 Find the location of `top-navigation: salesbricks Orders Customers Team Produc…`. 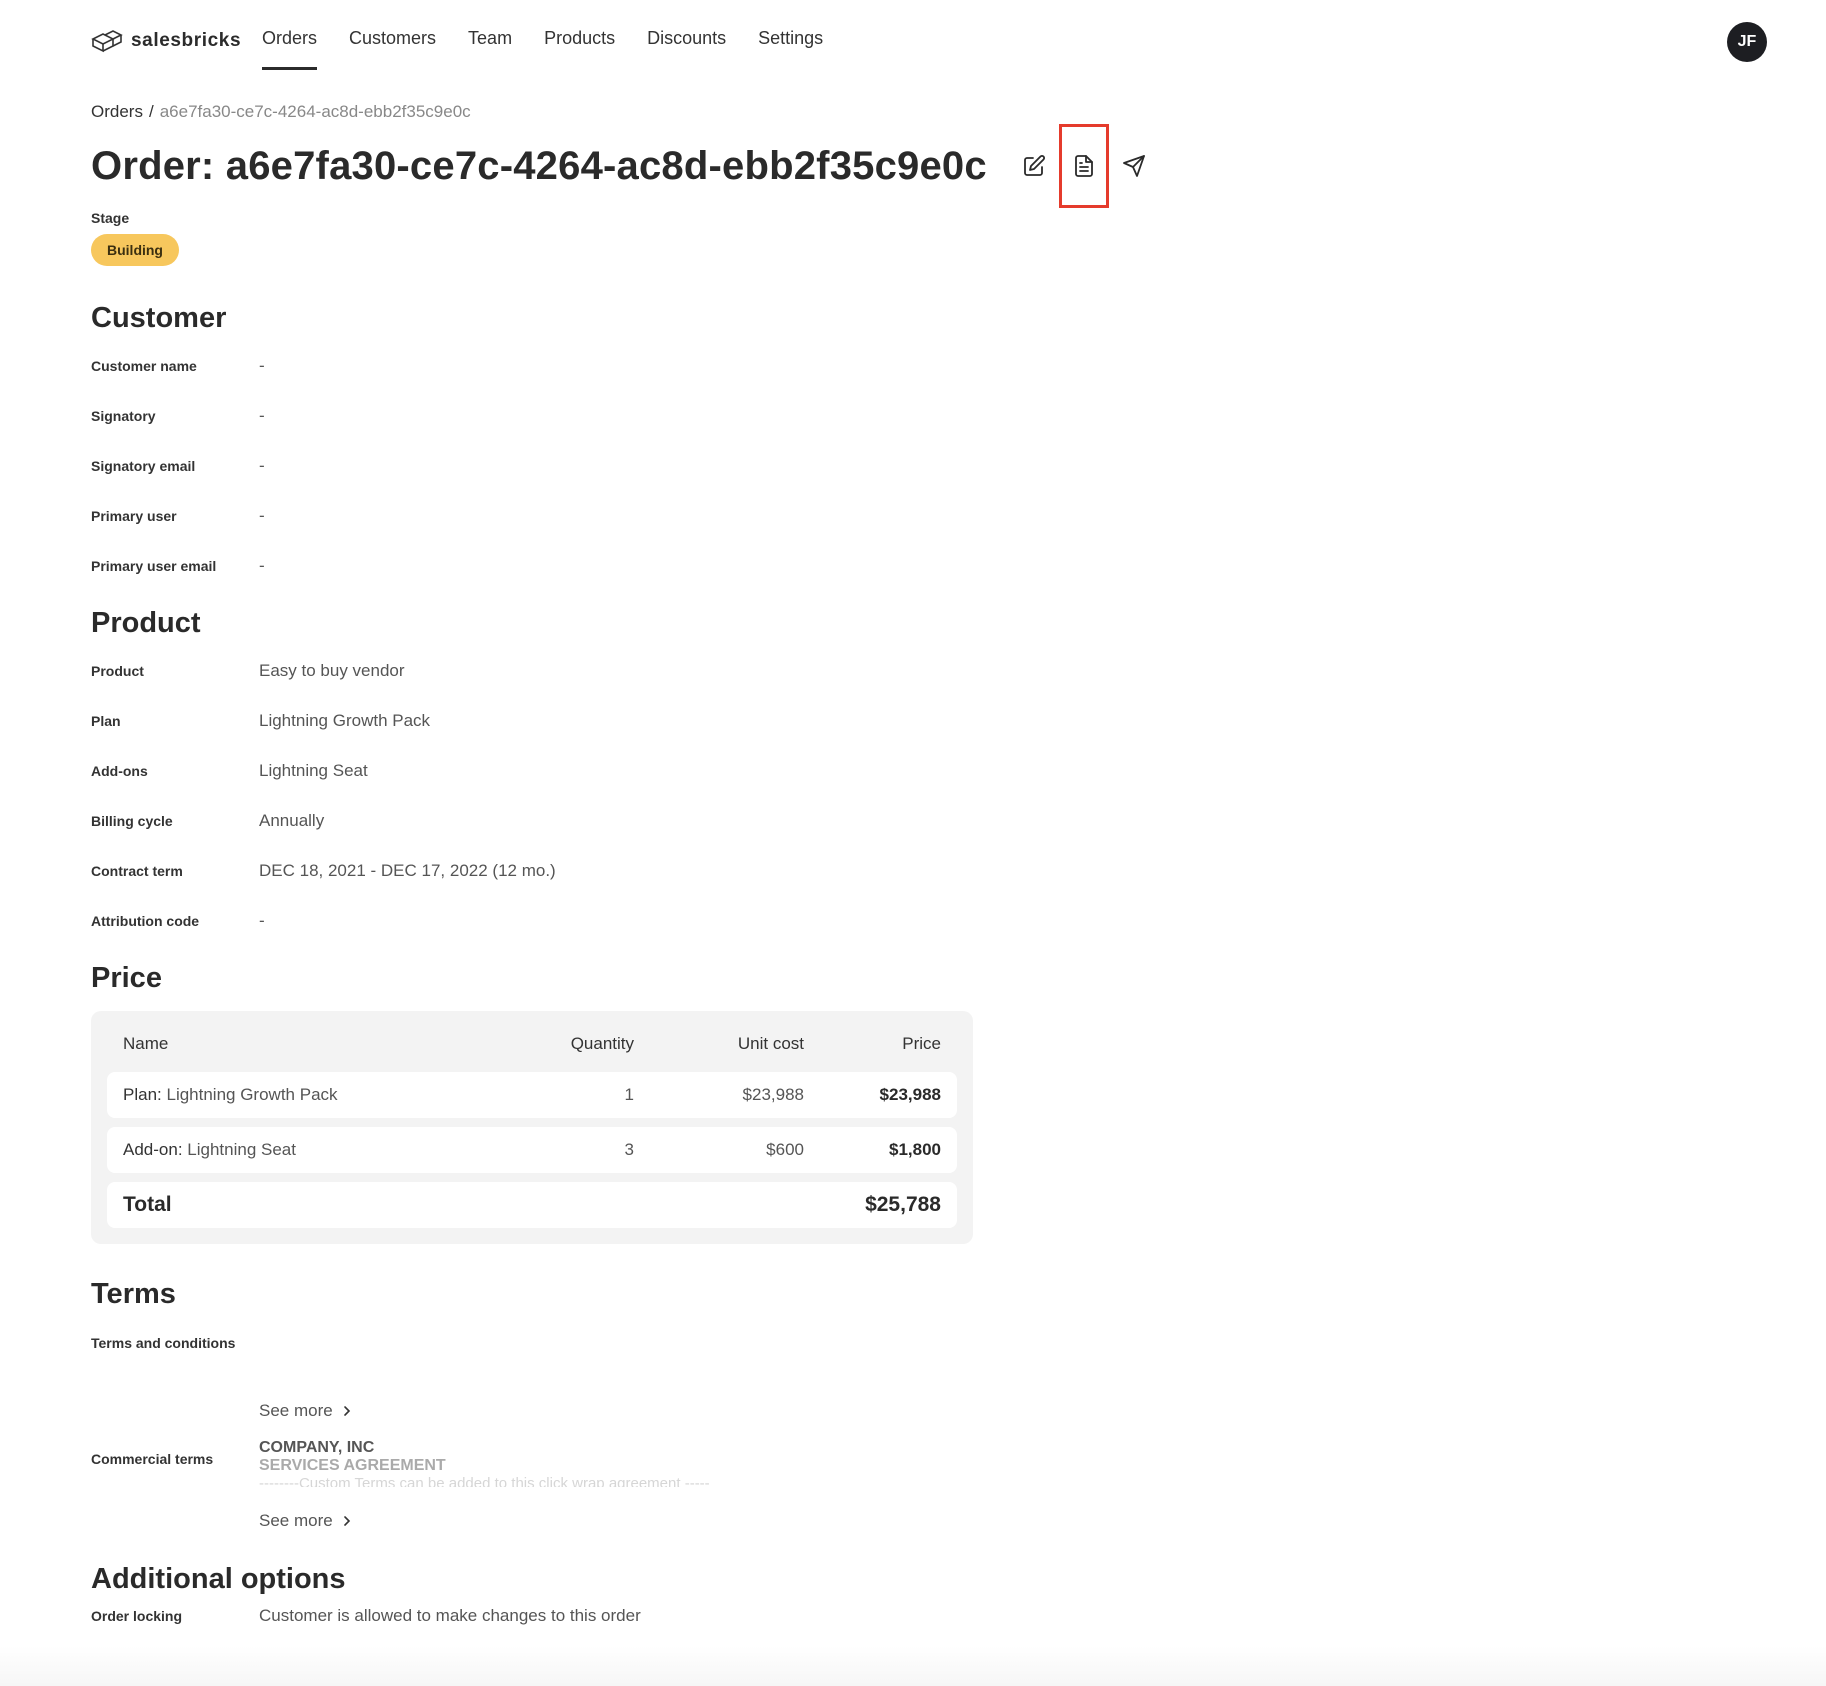

top-navigation: salesbricks Orders Customers Team Produc… is located at coordinates (913, 42).